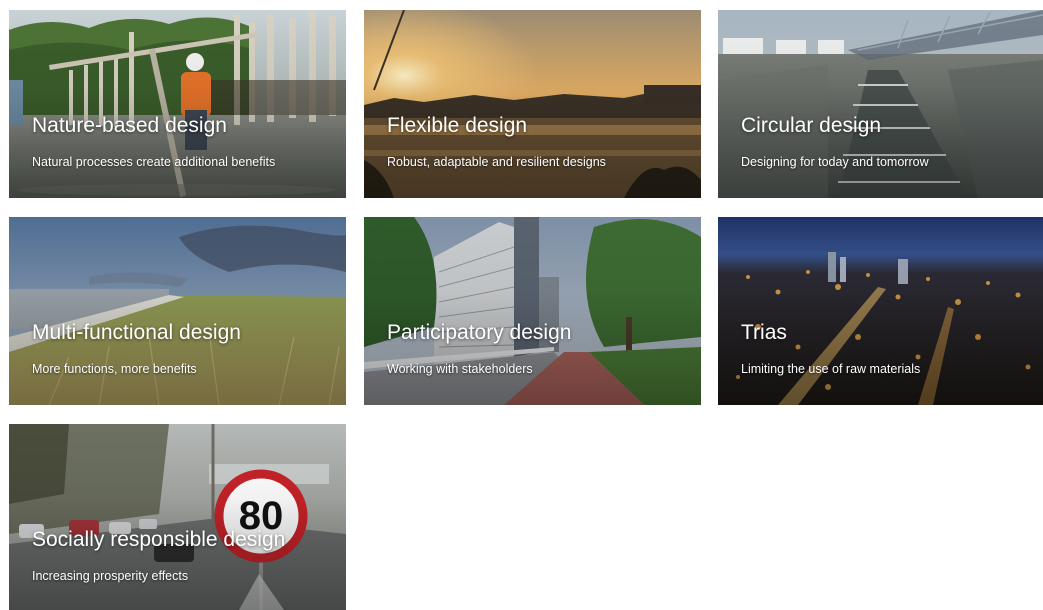 This screenshot has width=1043, height=610. Describe the element at coordinates (114, 369) in the screenshot. I see `card-subtitle: More functions, more benefits` at that location.